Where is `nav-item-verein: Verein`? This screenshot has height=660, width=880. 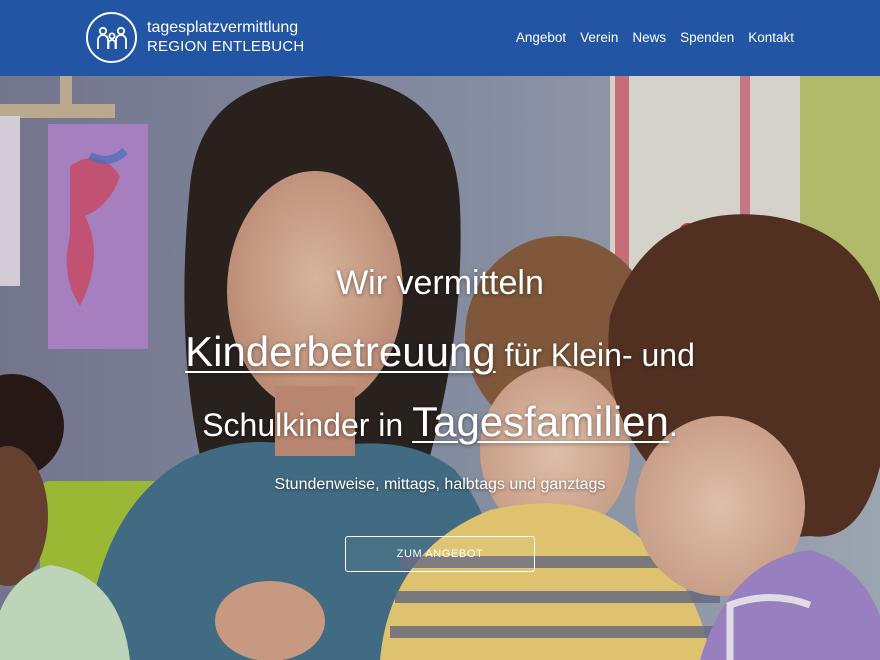 nav-item-verein: Verein is located at coordinates (599, 37).